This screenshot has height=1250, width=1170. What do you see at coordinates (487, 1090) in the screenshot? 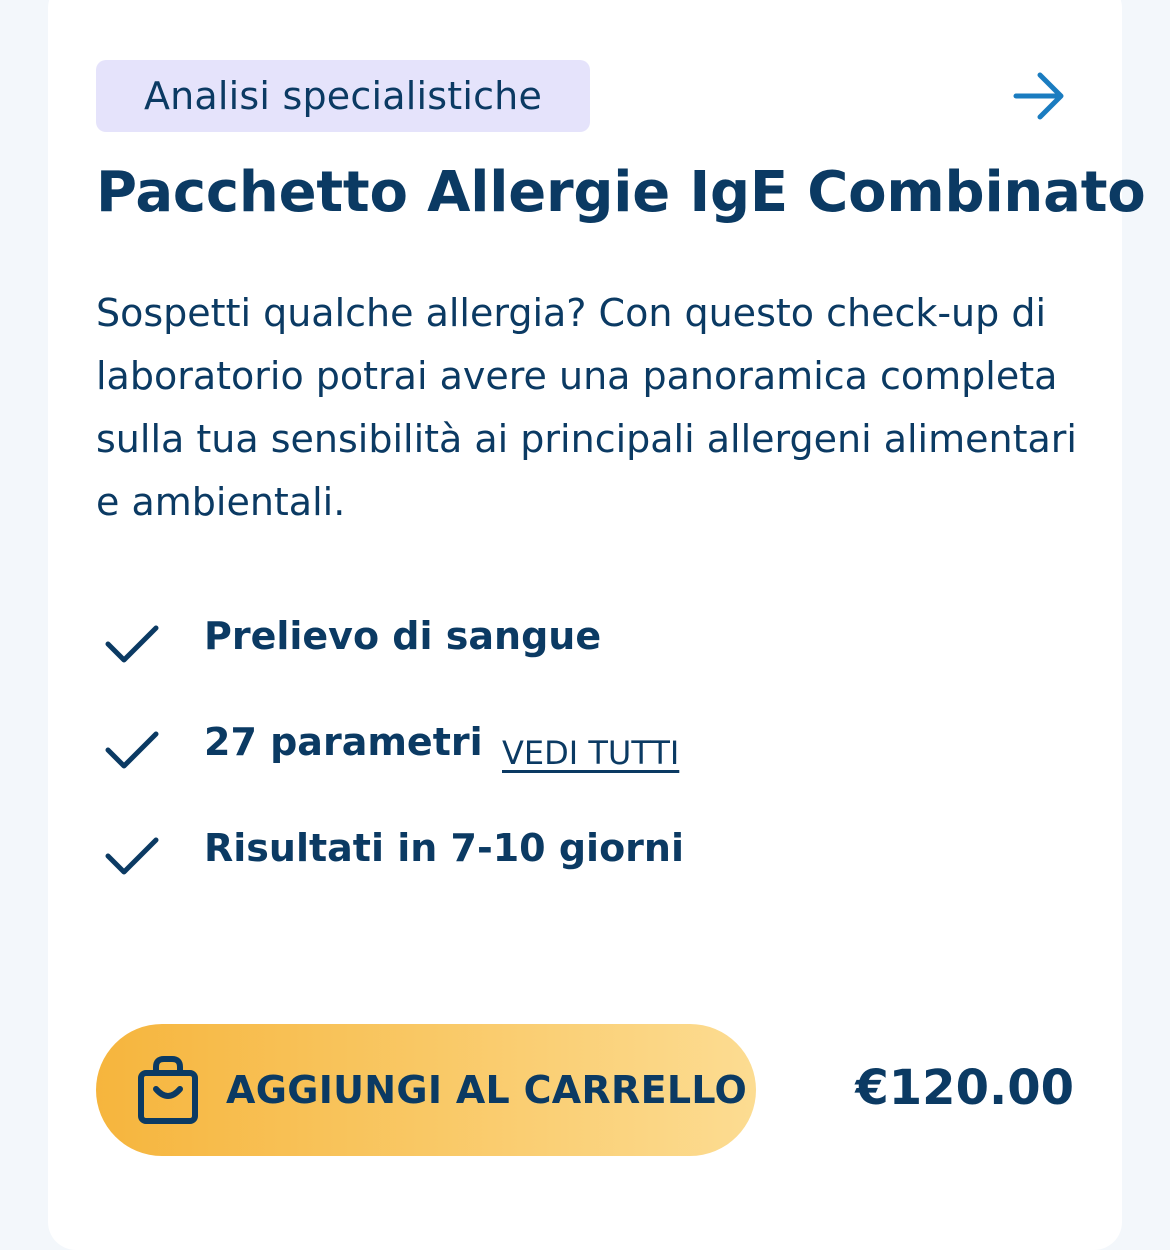
I see `add-to-cart-label: AGGIUNGI AL CARRELLO` at bounding box center [487, 1090].